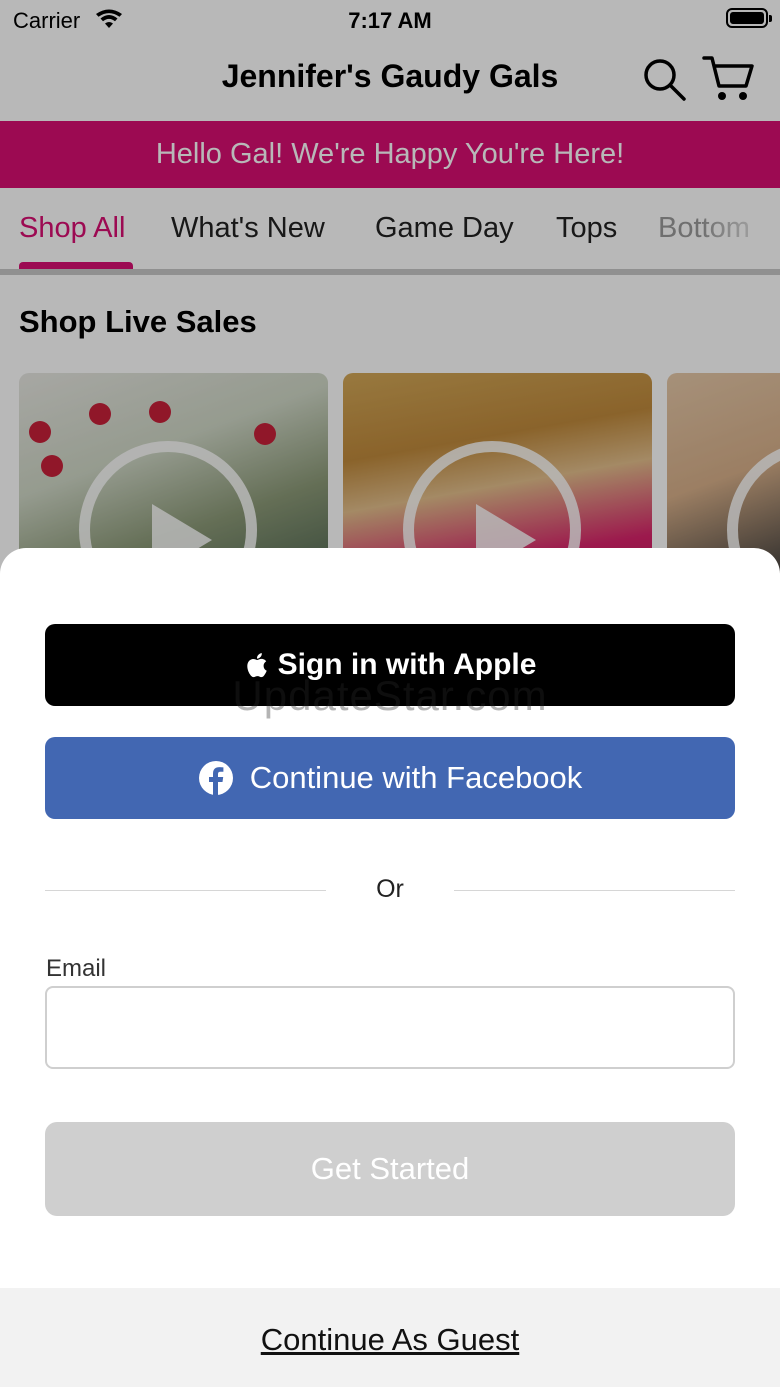 The height and width of the screenshot is (1387, 780). Describe the element at coordinates (215, 778) in the screenshot. I see `facebook-icon` at that location.